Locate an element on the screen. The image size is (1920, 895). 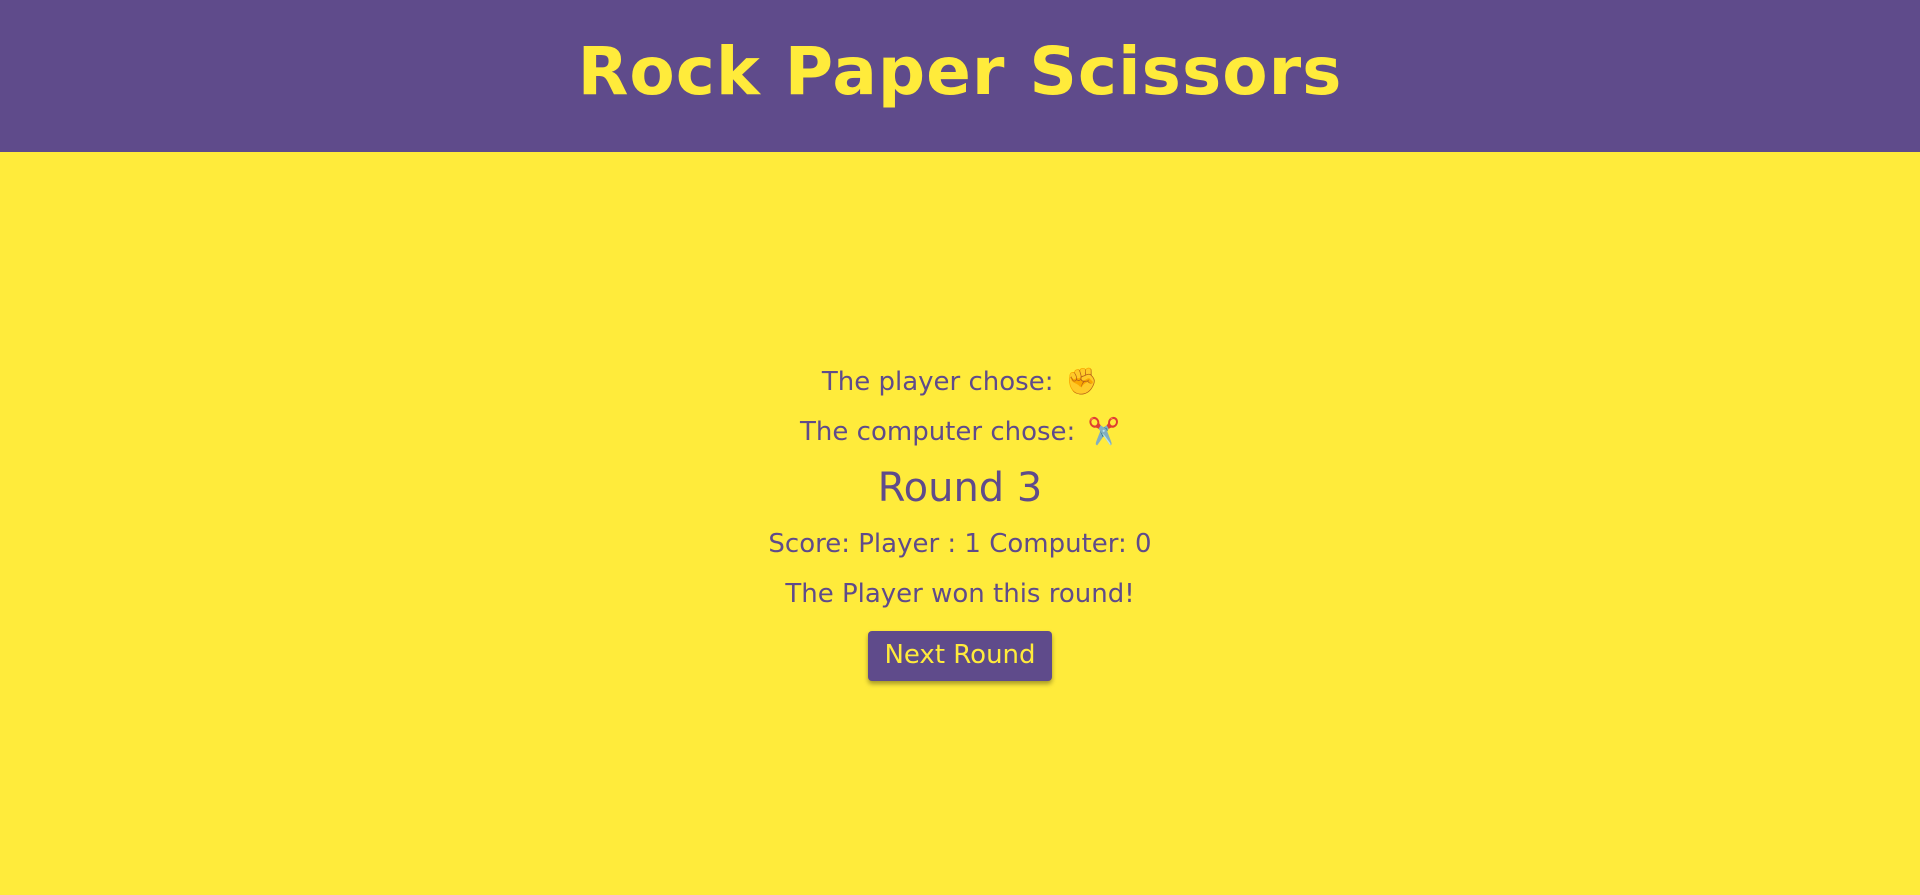
scissors-icon: ✂️ is located at coordinates (1103, 432).